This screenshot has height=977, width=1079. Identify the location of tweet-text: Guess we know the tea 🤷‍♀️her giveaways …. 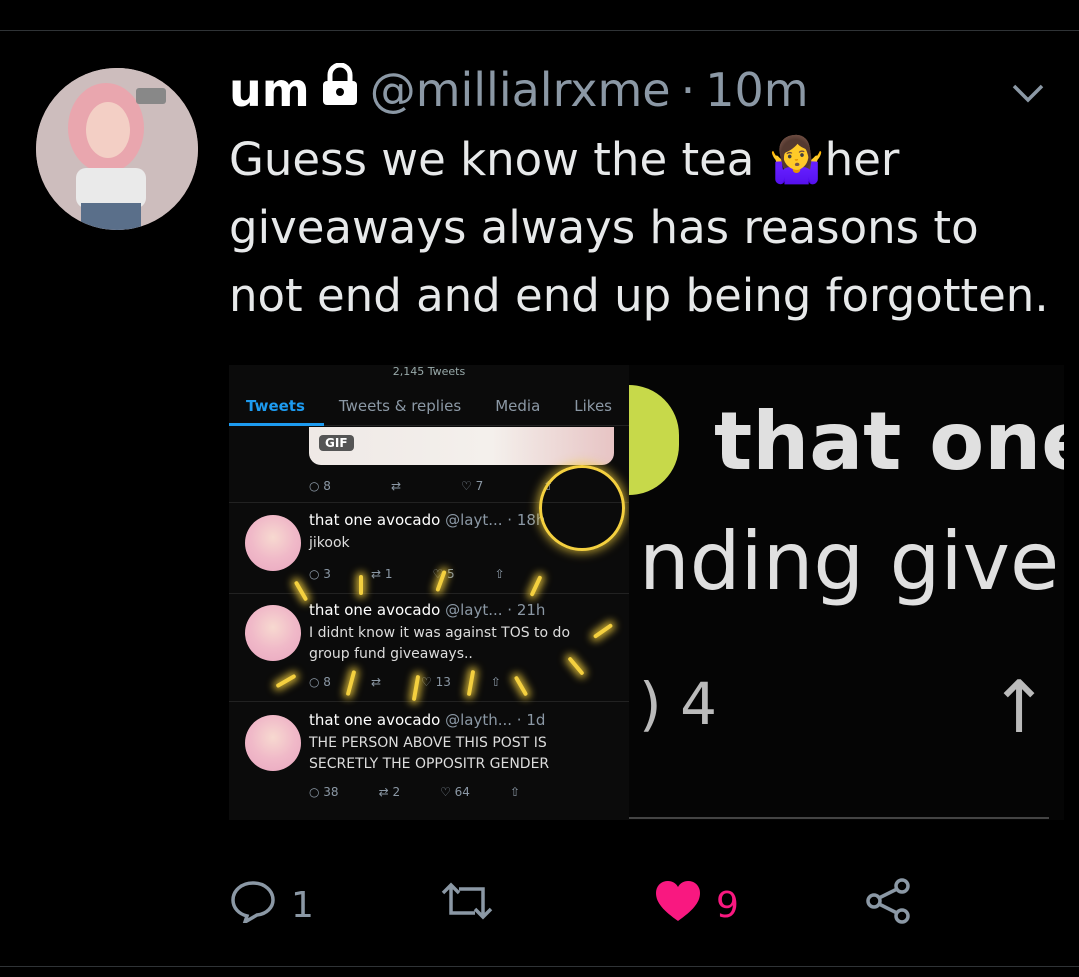
(639, 227).